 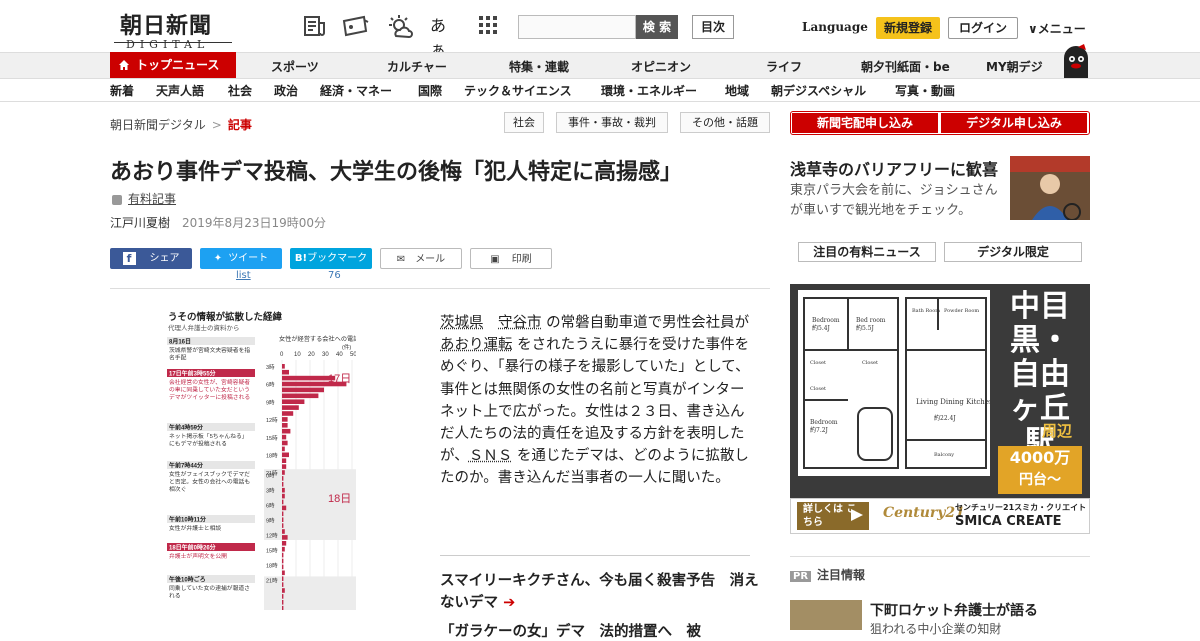 I want to click on breadcrumb-root: 朝日新聞デジタル, so click(x=158, y=125).